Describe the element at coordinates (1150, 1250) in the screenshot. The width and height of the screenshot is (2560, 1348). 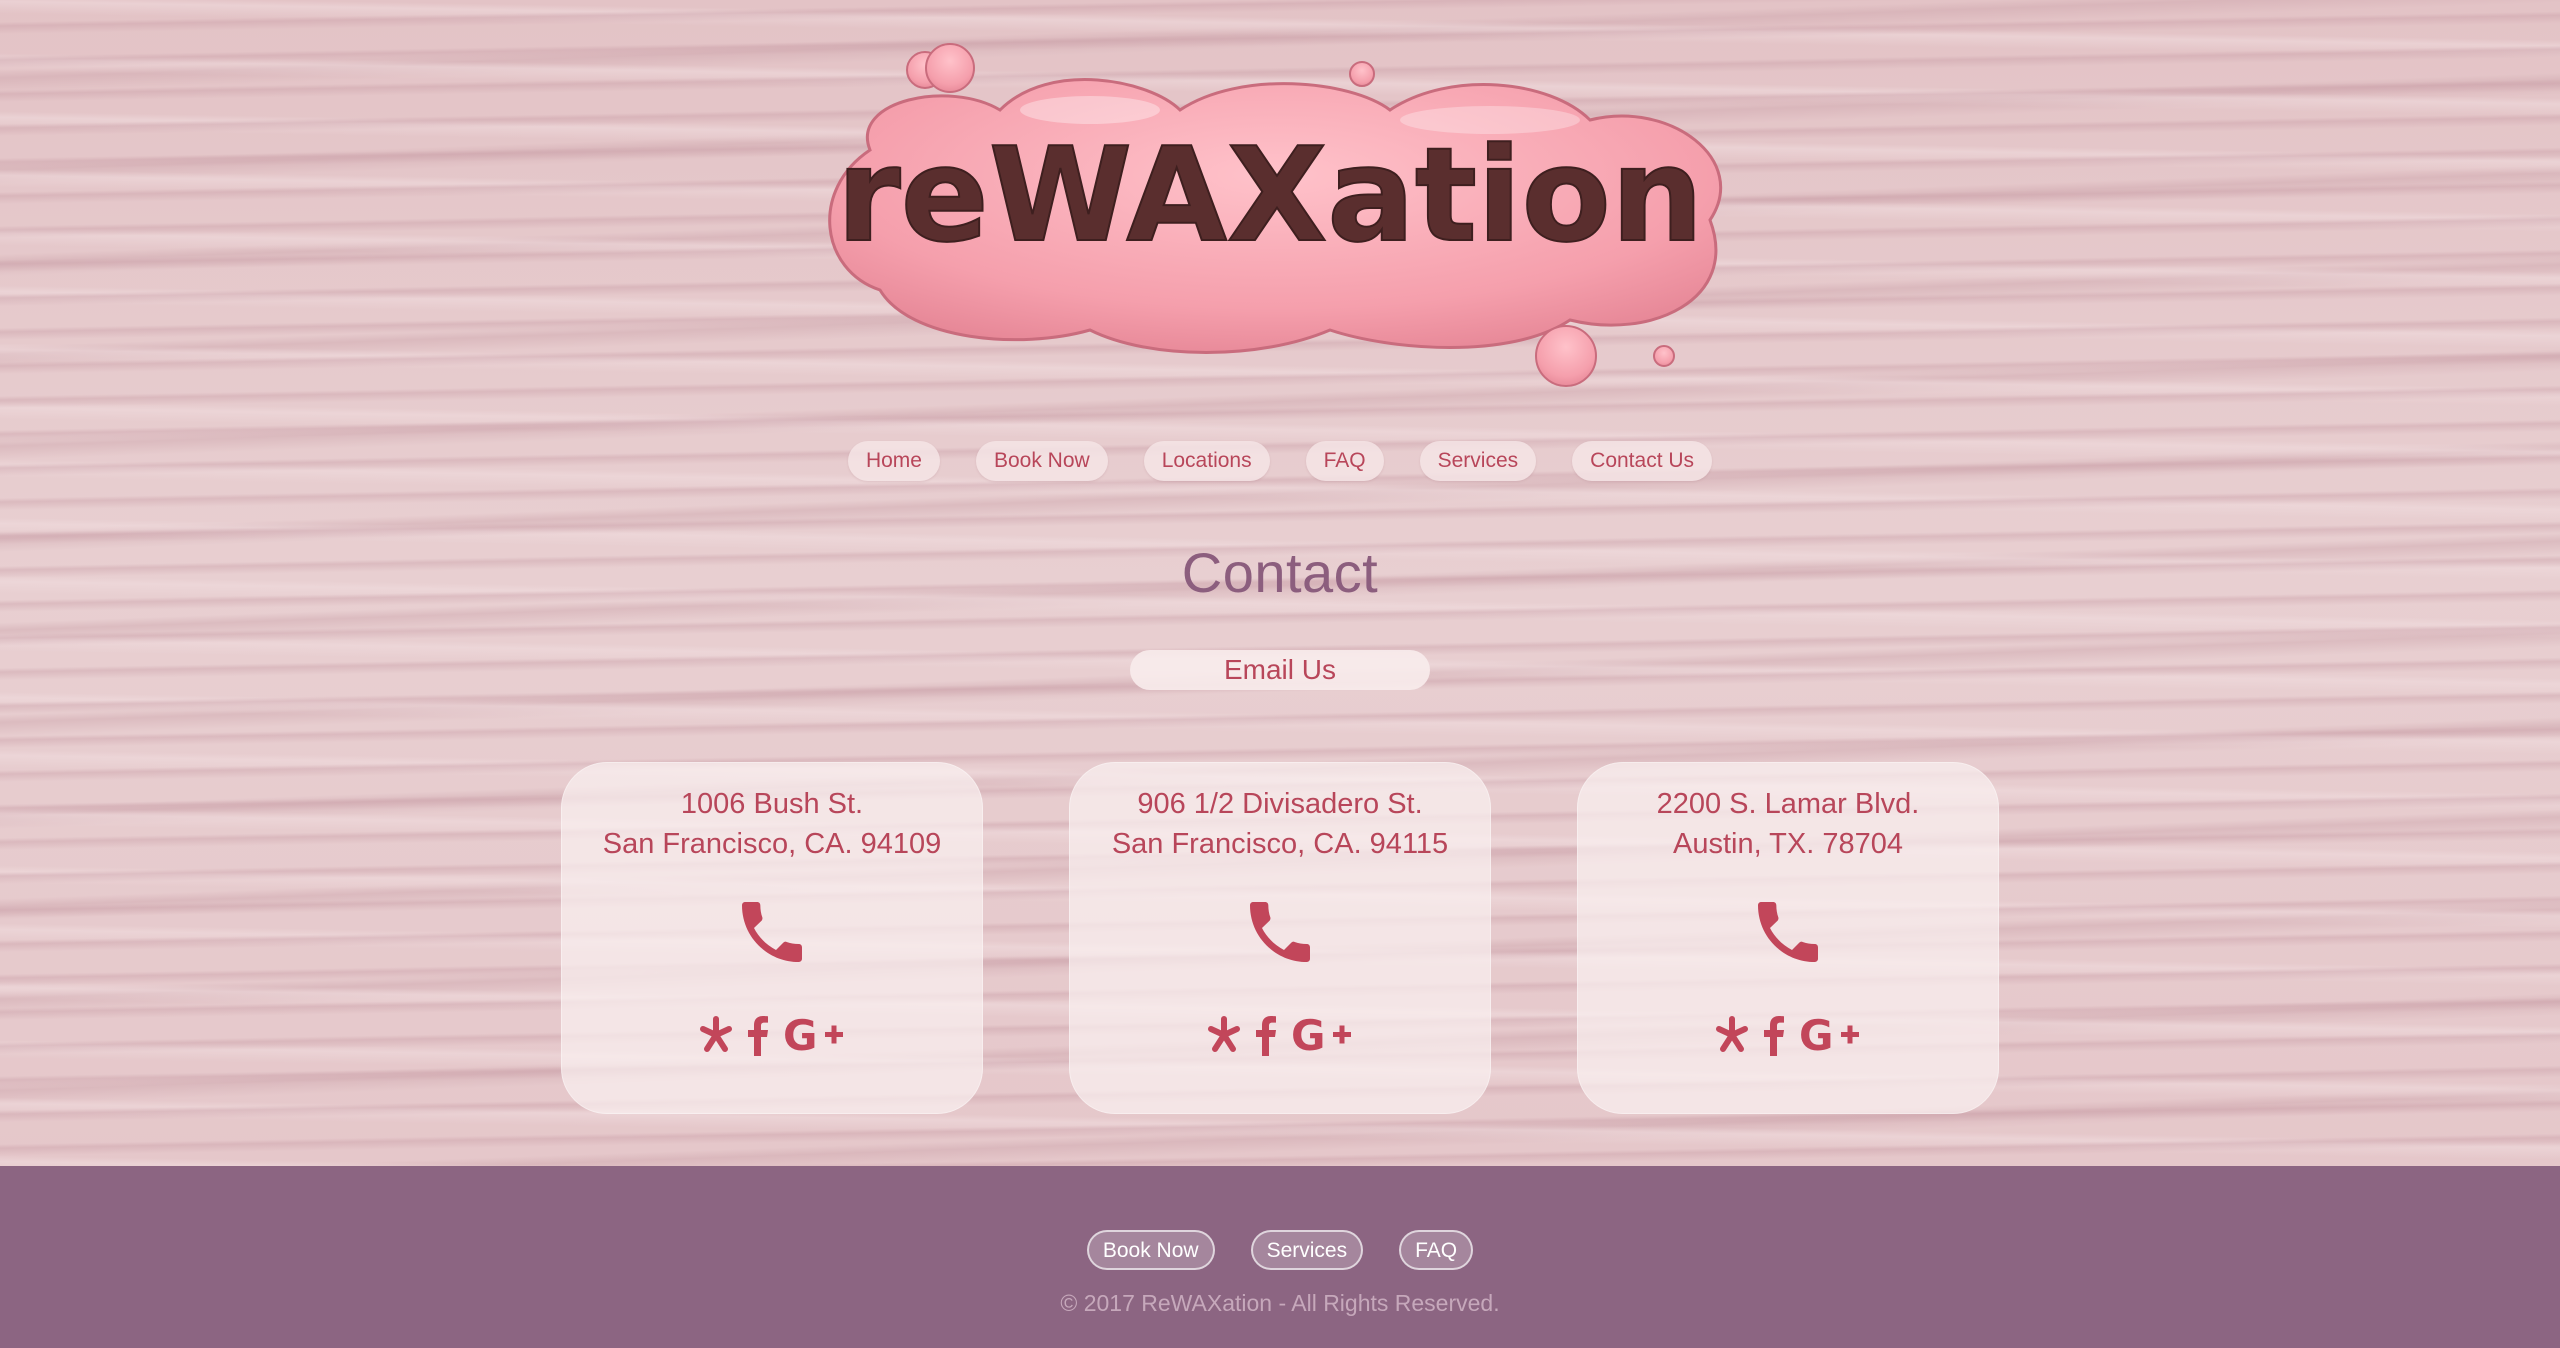
I see `footer-book-now-button: Book Now` at that location.